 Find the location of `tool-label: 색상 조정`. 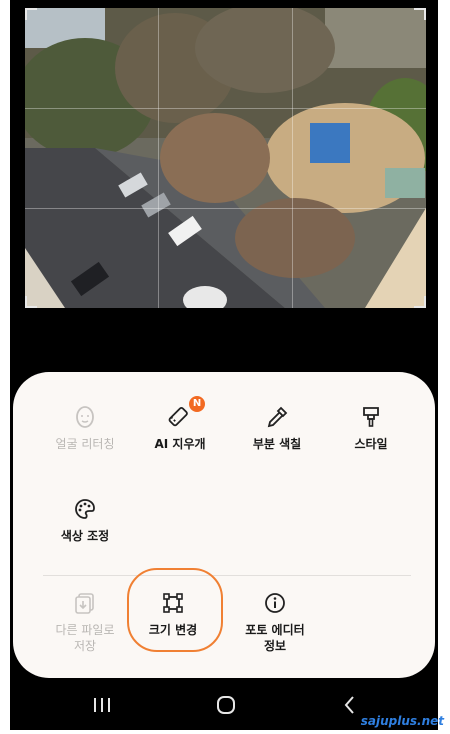

tool-label: 색상 조정 is located at coordinates (85, 536).